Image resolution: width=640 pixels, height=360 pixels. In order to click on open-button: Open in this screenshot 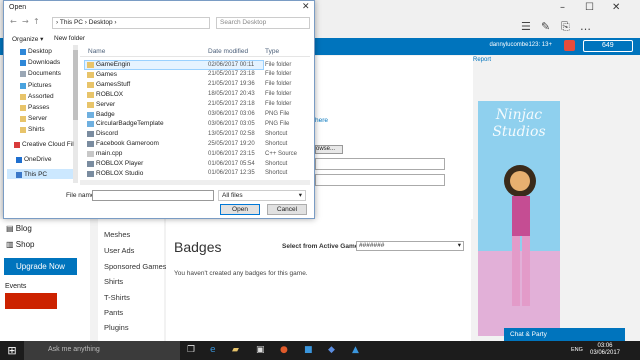, I will do `click(240, 209)`.